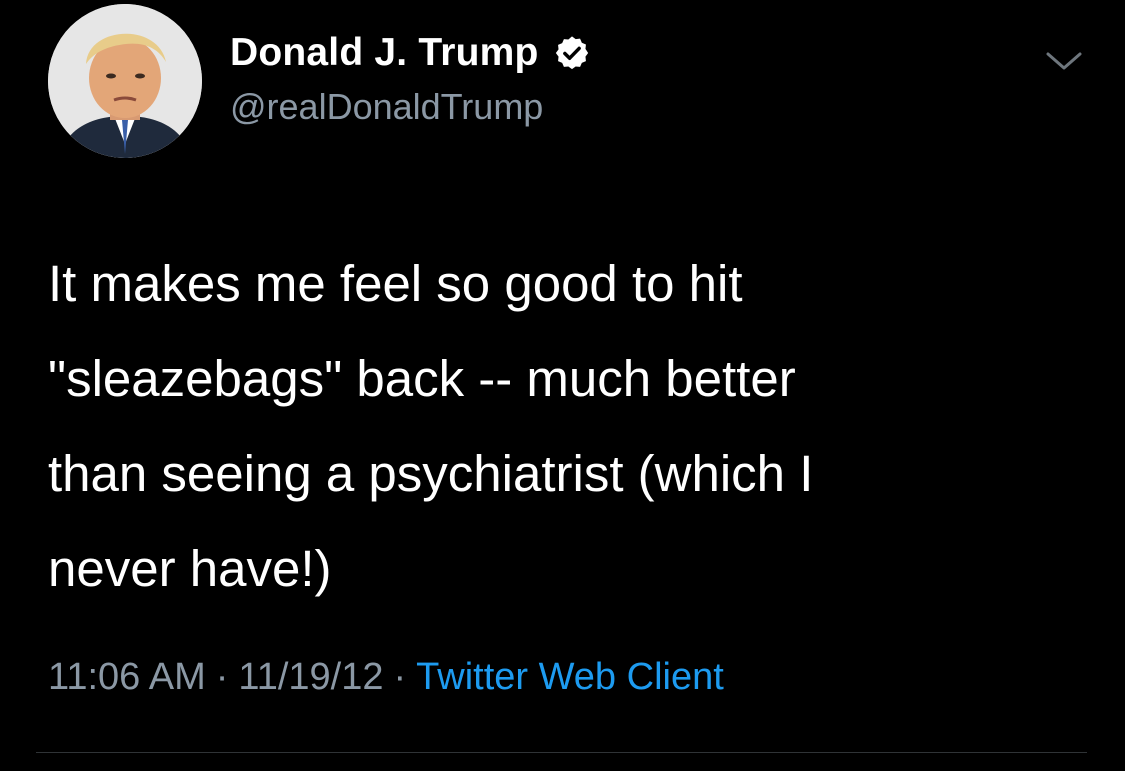  I want to click on tweet-date: 11/19/12, so click(310, 677).